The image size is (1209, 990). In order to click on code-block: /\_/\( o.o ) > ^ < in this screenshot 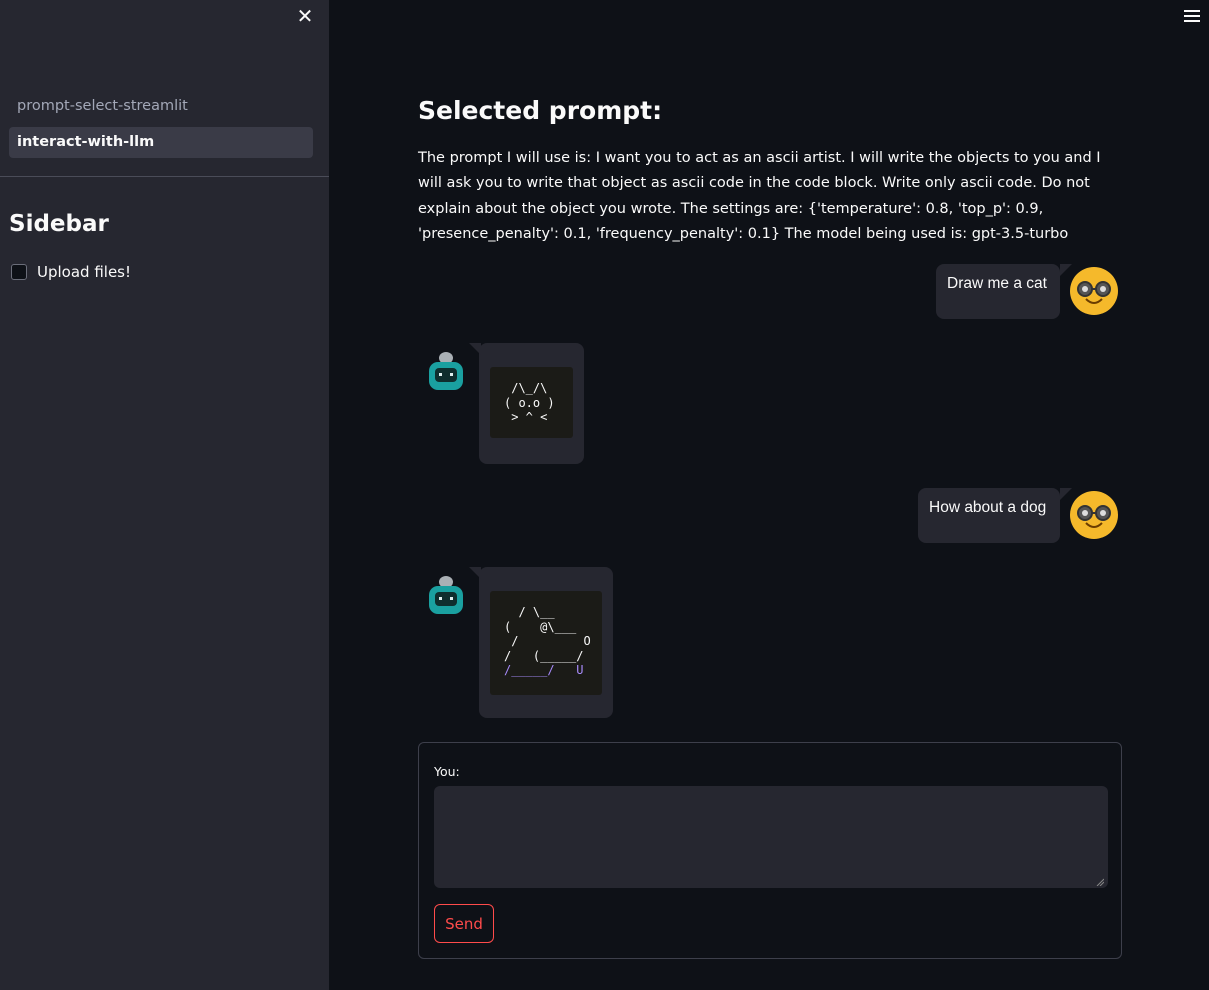, I will do `click(531, 402)`.